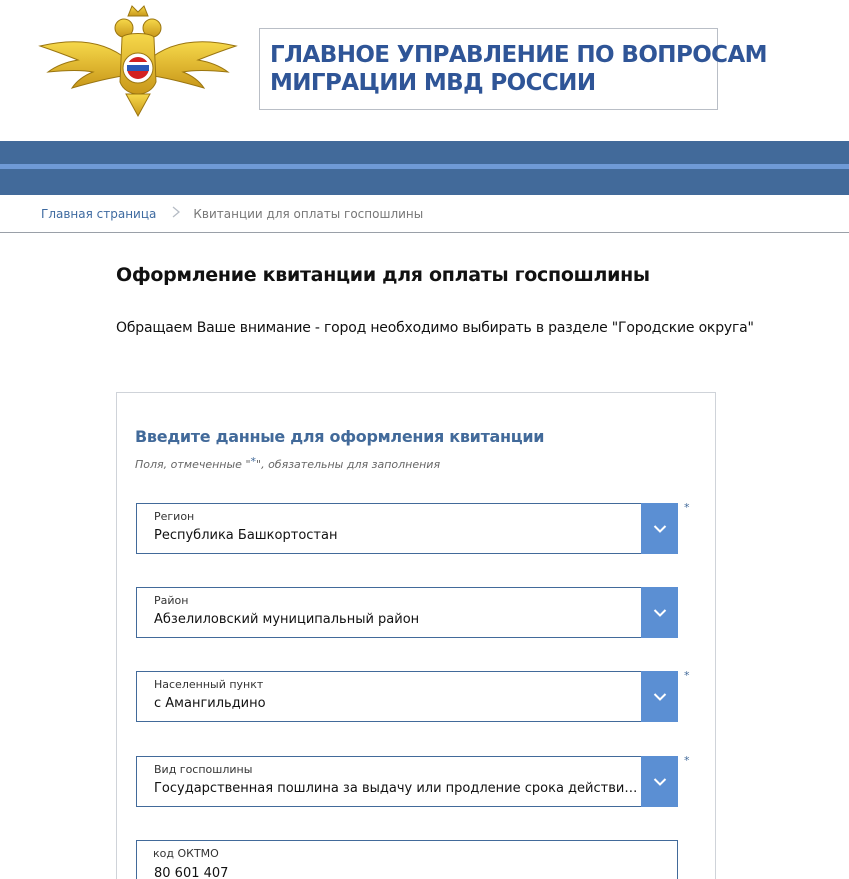 The height and width of the screenshot is (879, 849). What do you see at coordinates (210, 703) in the screenshot?
I see `settlement-value: с Амангильдино` at bounding box center [210, 703].